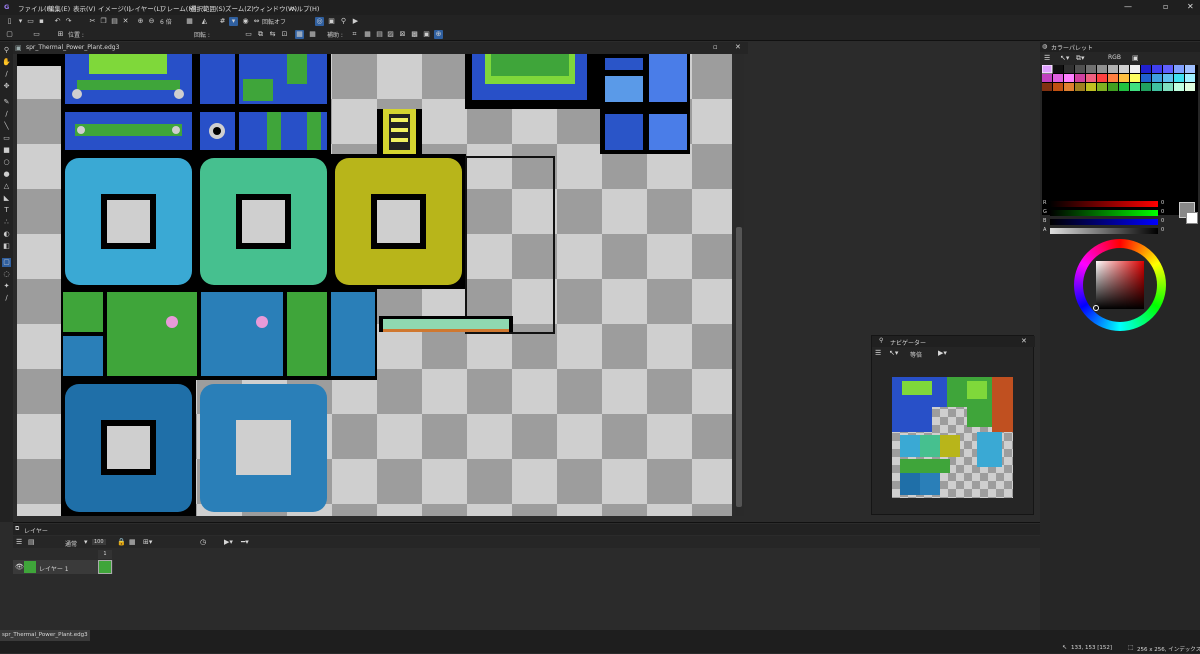 The width and height of the screenshot is (1200, 654). Describe the element at coordinates (19, 542) in the screenshot. I see `layers-menu-icon: ☰` at that location.